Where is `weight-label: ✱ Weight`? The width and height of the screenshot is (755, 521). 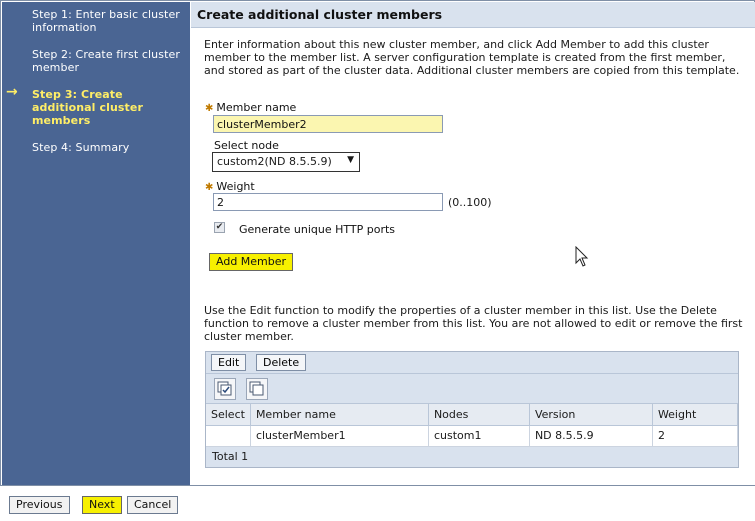 weight-label: ✱ Weight is located at coordinates (230, 186).